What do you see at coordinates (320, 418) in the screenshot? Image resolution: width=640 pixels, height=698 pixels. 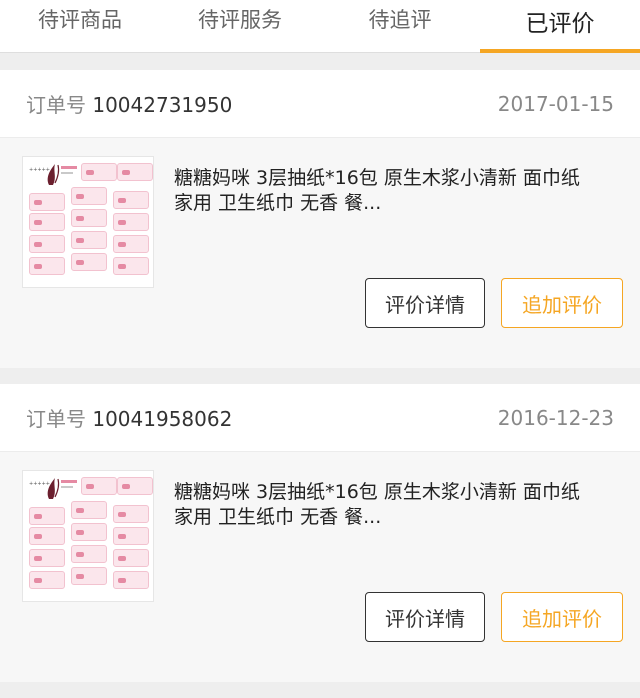 I see `order-header: 订单号 10041958062 2016-12-23` at bounding box center [320, 418].